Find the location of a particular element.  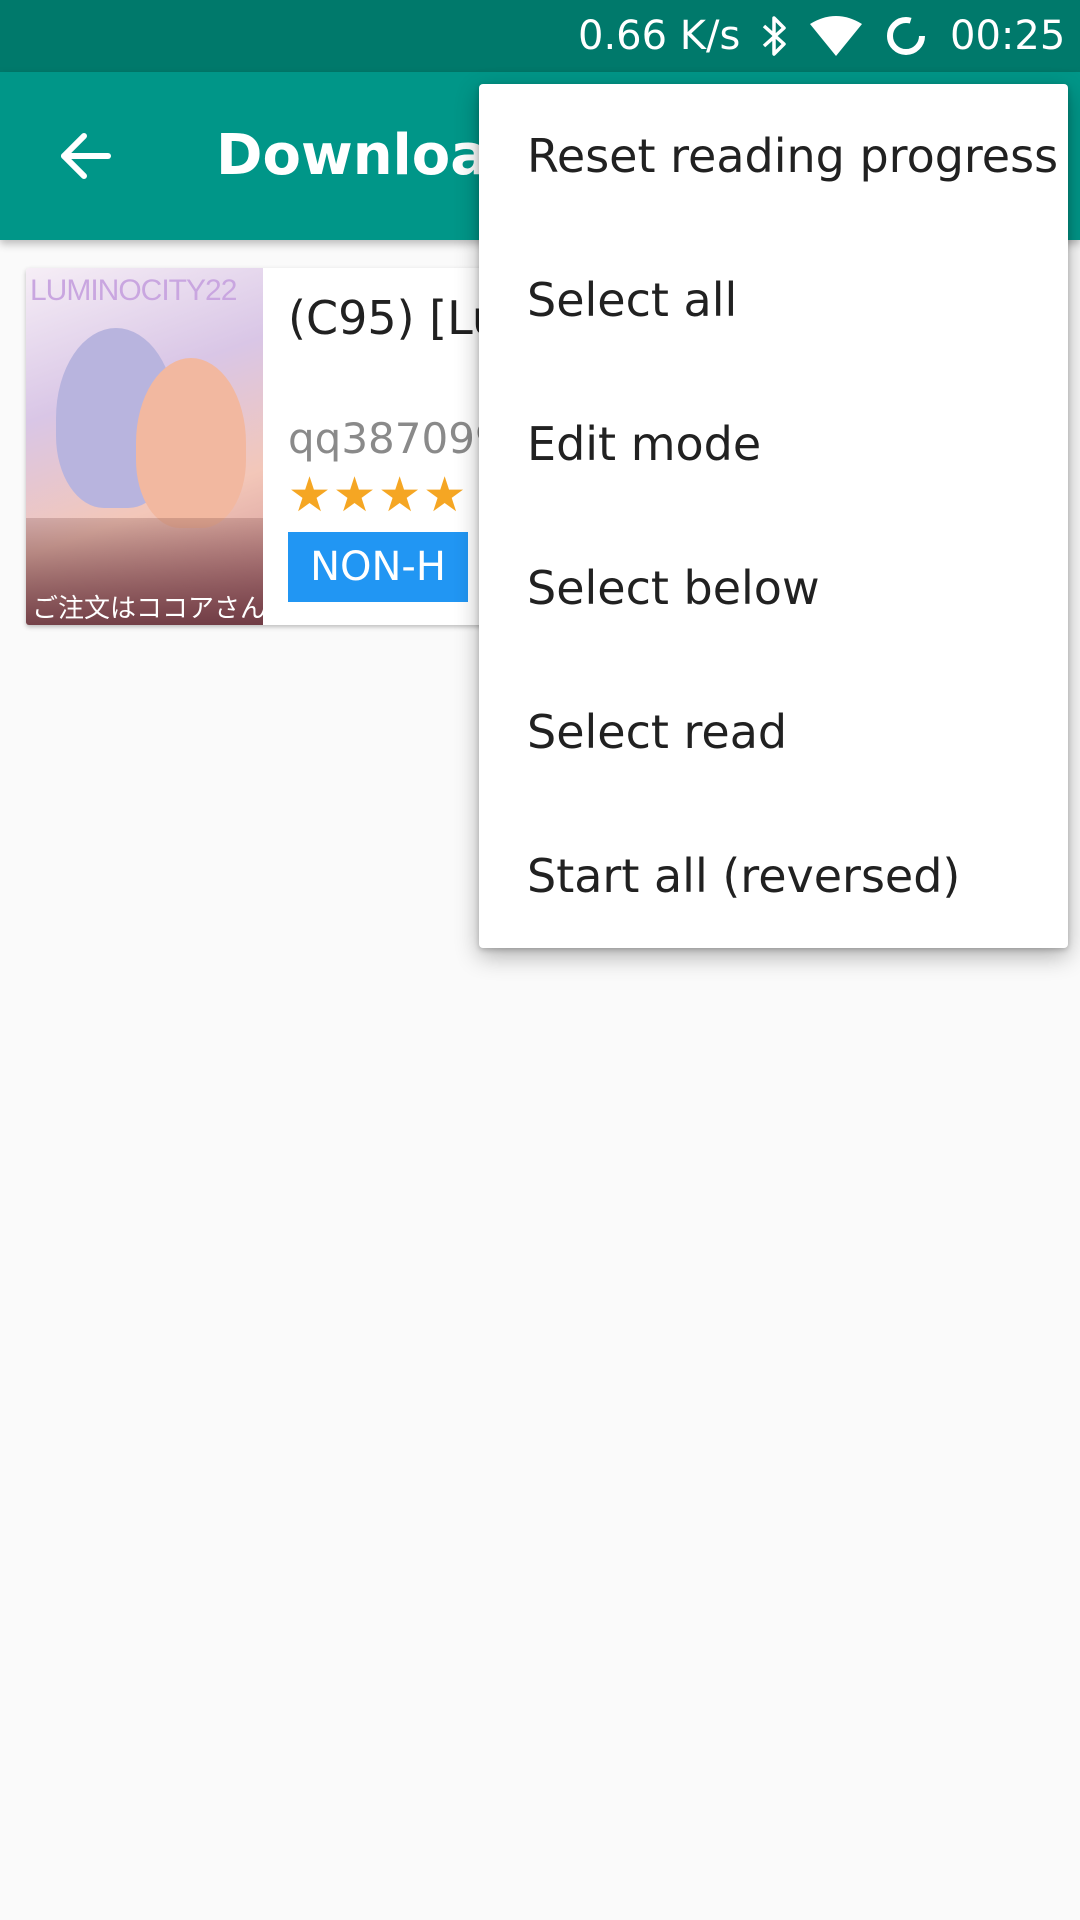

thumbnail-title: LUMINOCITY22 is located at coordinates (133, 290).